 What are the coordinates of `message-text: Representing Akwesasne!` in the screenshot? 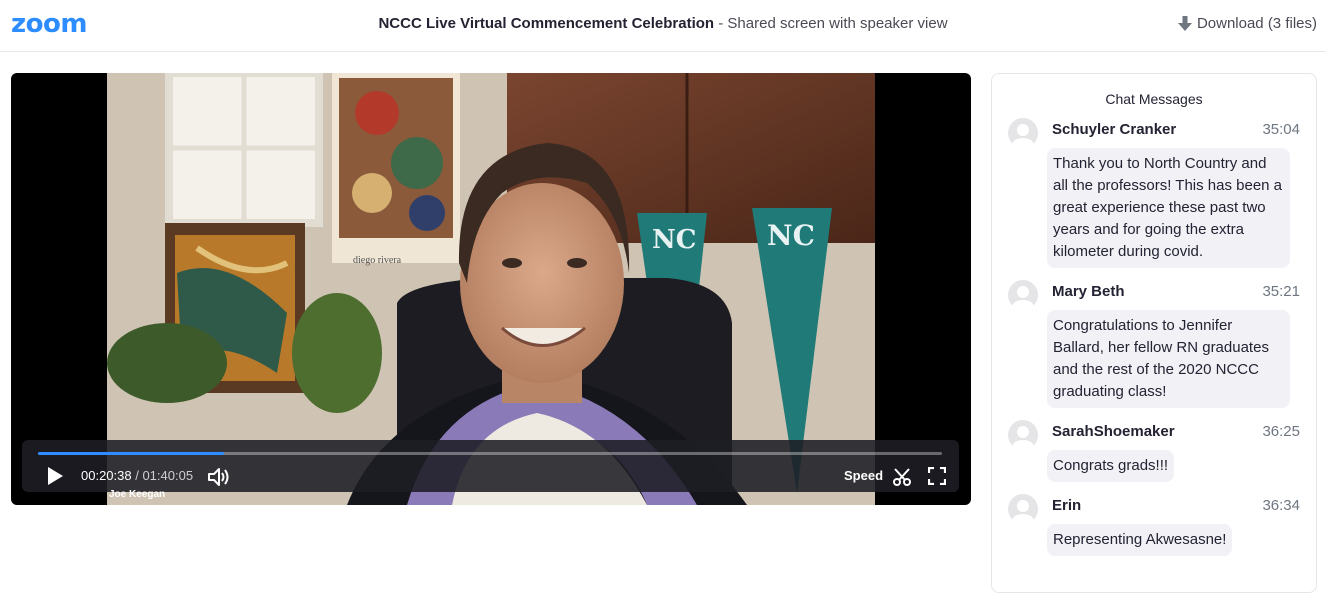 It's located at (1140, 540).